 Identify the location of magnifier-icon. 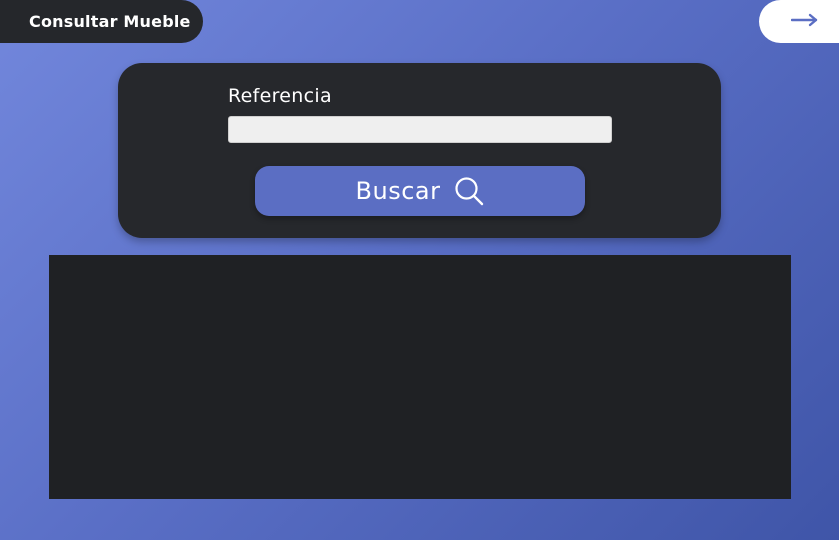
(469, 191).